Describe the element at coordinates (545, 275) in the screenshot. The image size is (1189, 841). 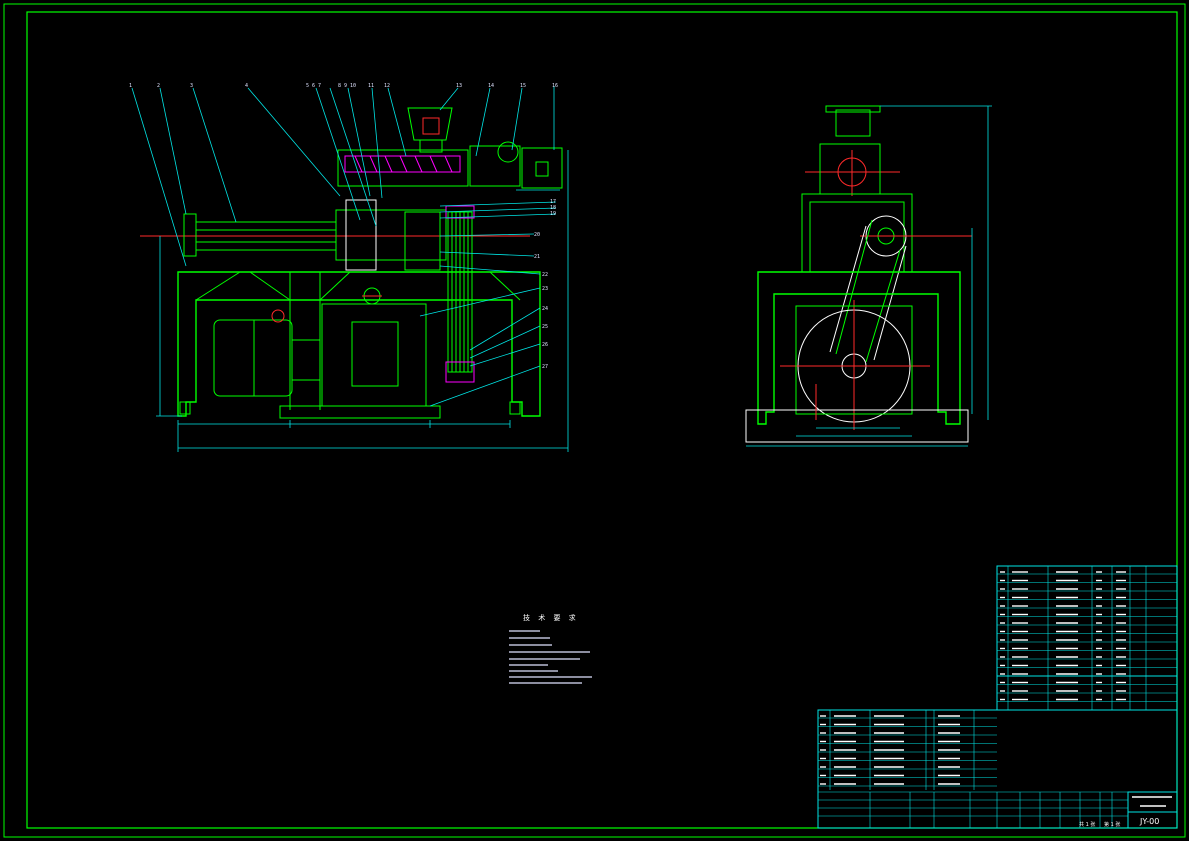
I see `balloon-22: 22` at that location.